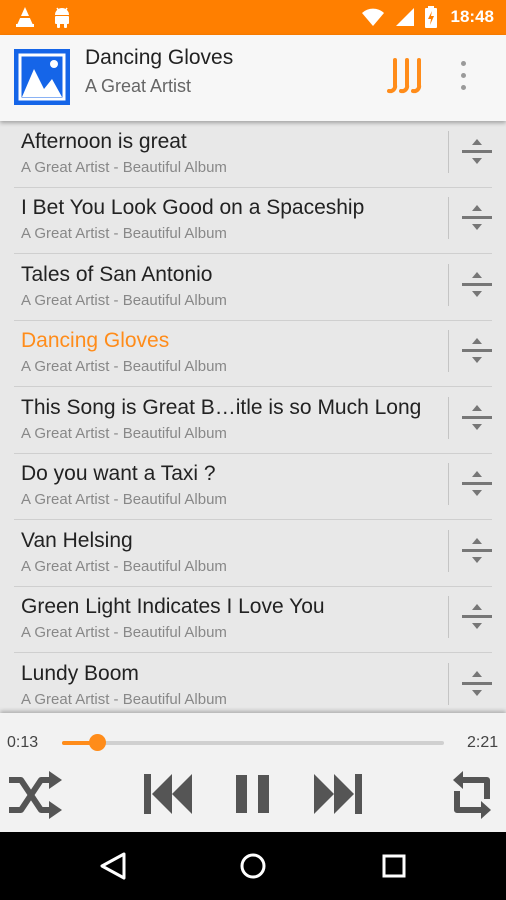 This screenshot has width=506, height=900. What do you see at coordinates (483, 742) in the screenshot?
I see `time-total: 2:21` at bounding box center [483, 742].